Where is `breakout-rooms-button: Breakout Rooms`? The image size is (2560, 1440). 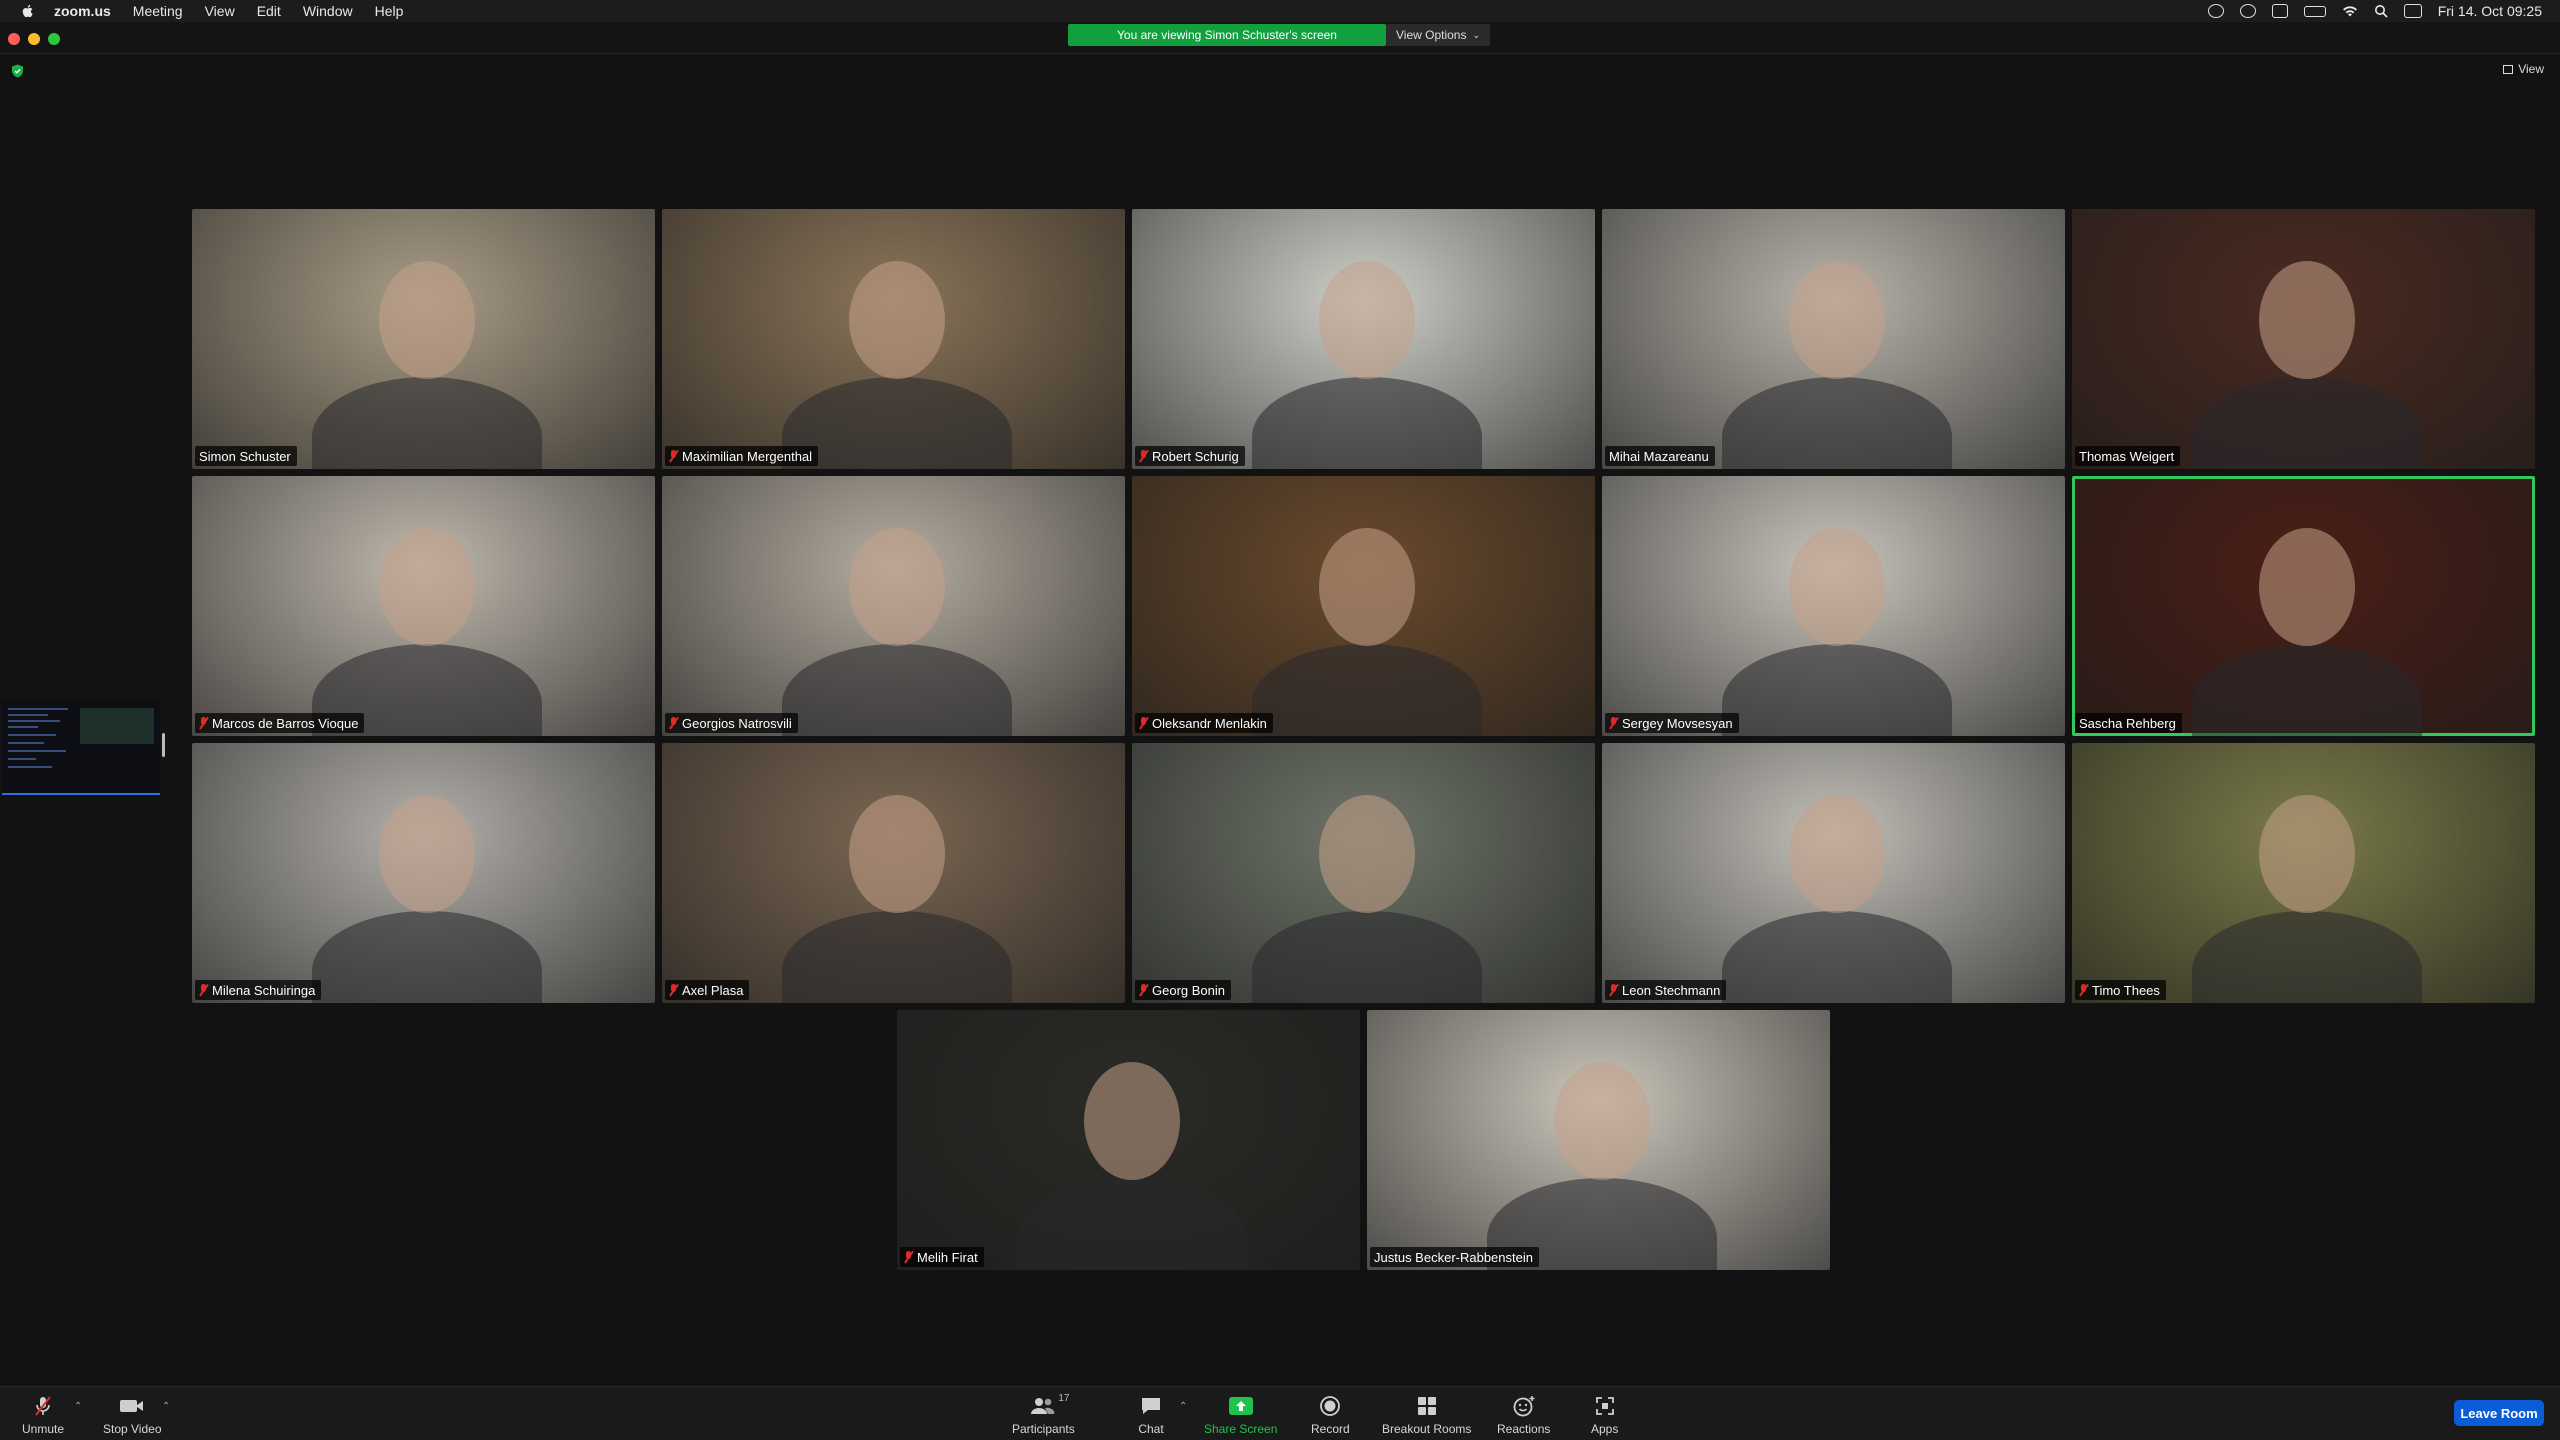 breakout-rooms-button: Breakout Rooms is located at coordinates (1426, 1415).